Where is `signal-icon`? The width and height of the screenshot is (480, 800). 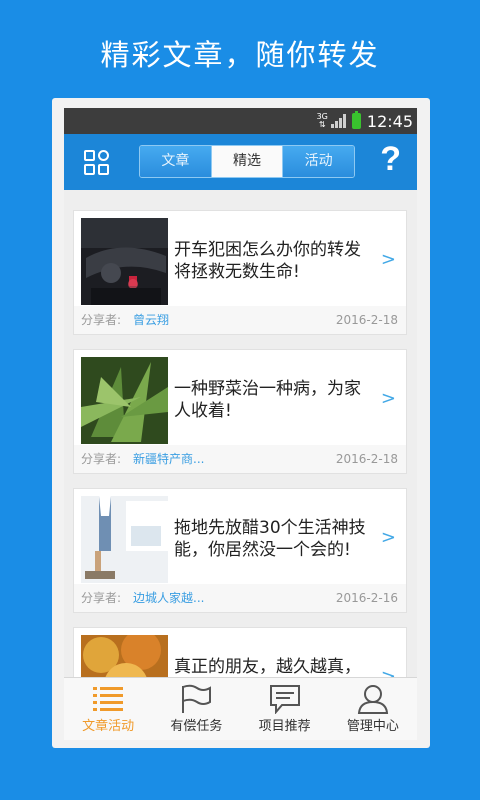
signal-icon is located at coordinates (338, 121).